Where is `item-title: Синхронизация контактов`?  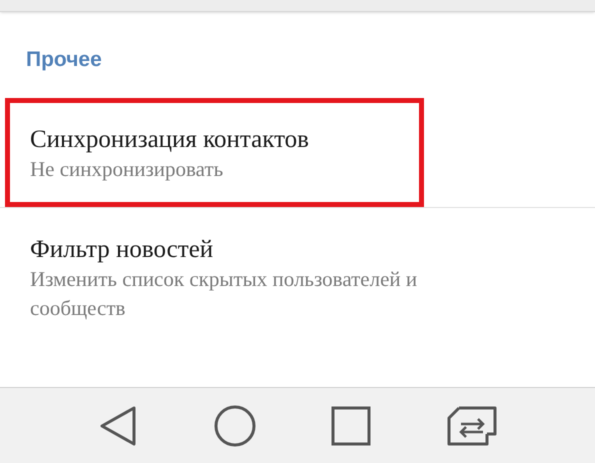
item-title: Синхронизация контактов is located at coordinates (170, 139).